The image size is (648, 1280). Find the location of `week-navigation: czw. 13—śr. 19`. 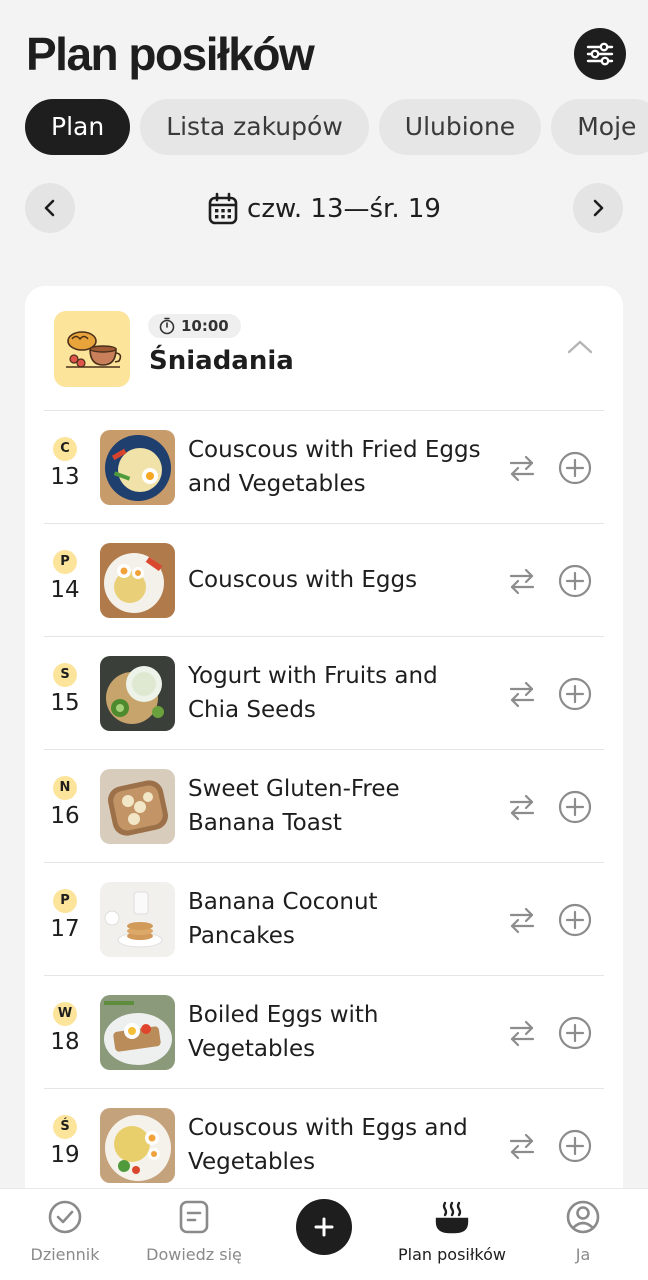

week-navigation: czw. 13—śr. 19 is located at coordinates (324, 209).